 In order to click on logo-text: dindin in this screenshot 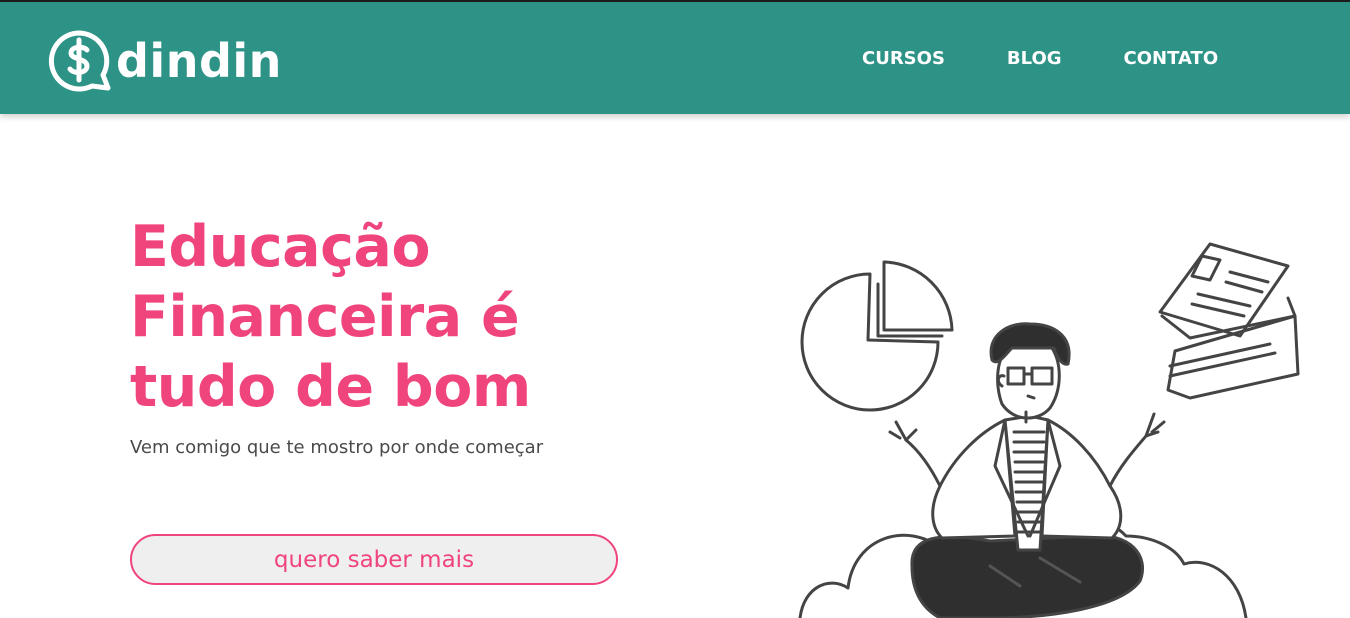, I will do `click(199, 61)`.